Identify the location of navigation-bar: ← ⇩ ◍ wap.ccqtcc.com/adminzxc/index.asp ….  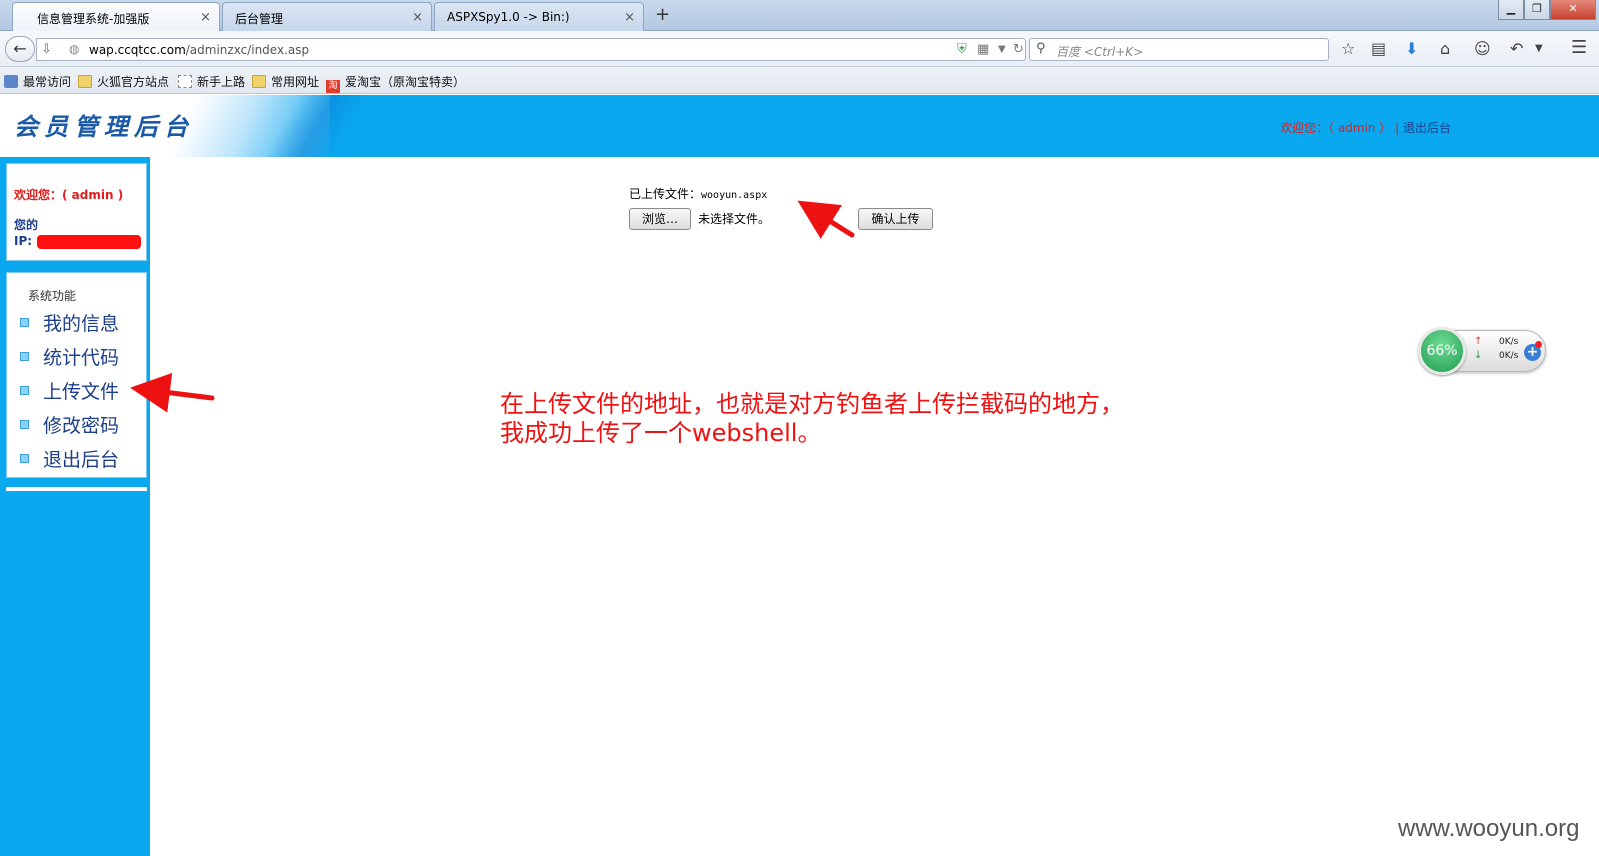
(799, 49).